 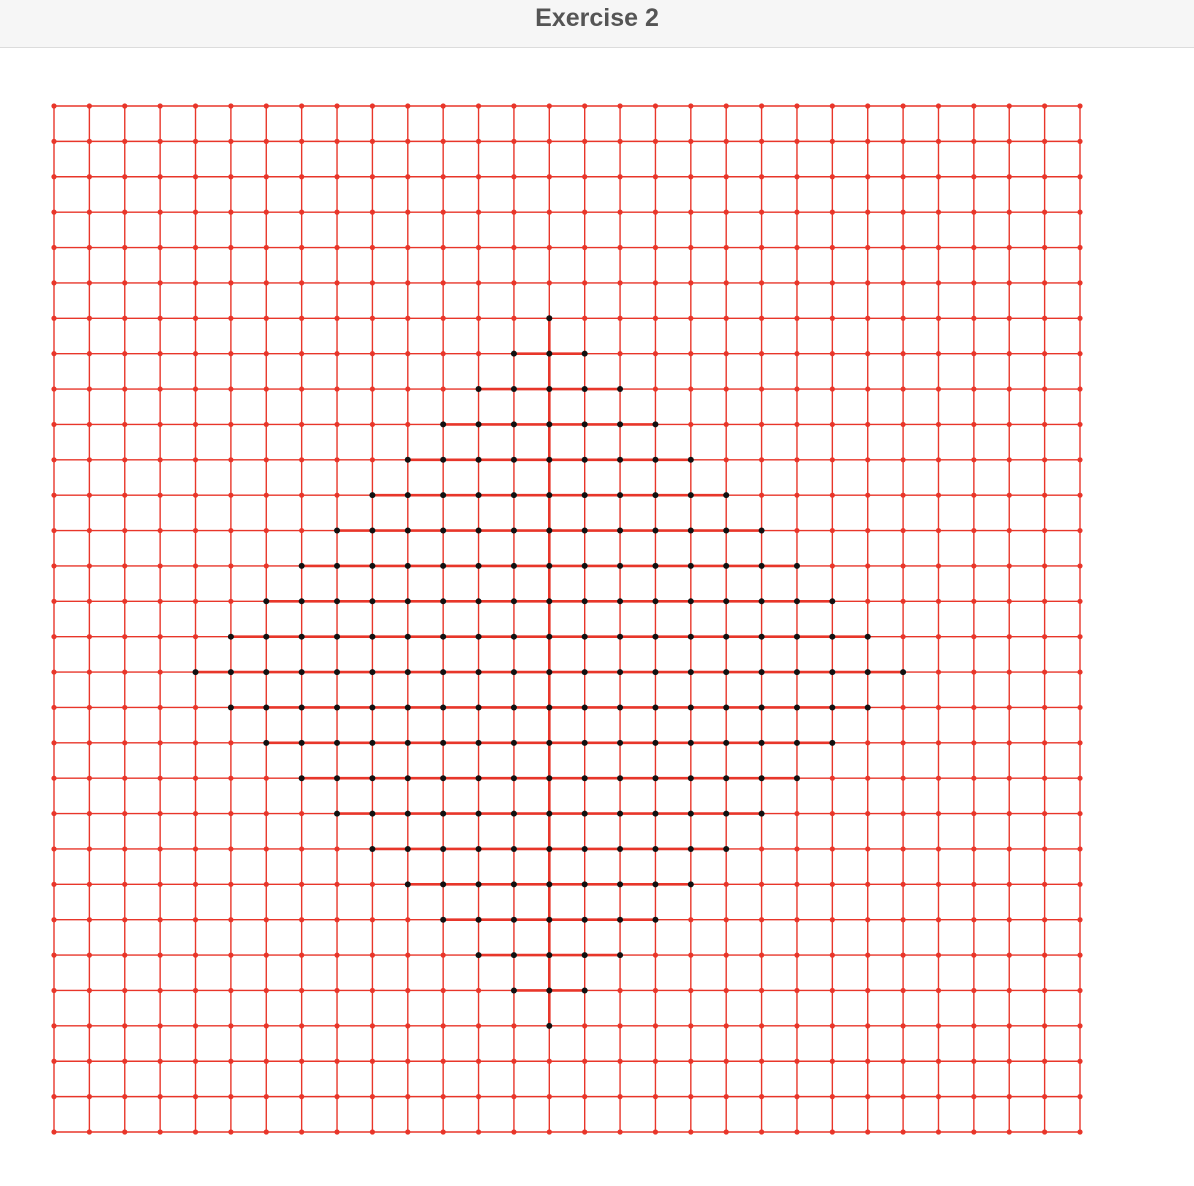 What do you see at coordinates (597, 24) in the screenshot?
I see `window-titlebar: Exercise 2` at bounding box center [597, 24].